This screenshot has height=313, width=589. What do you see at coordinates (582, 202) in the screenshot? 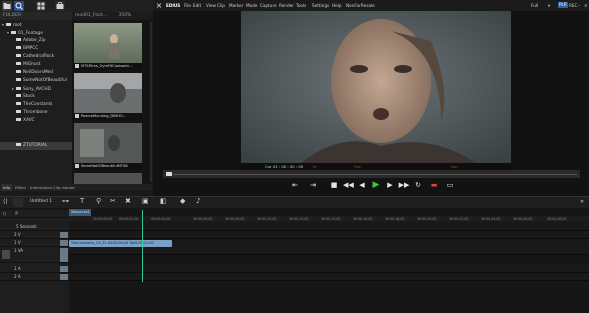
I see `close-icon: ✕` at bounding box center [582, 202].